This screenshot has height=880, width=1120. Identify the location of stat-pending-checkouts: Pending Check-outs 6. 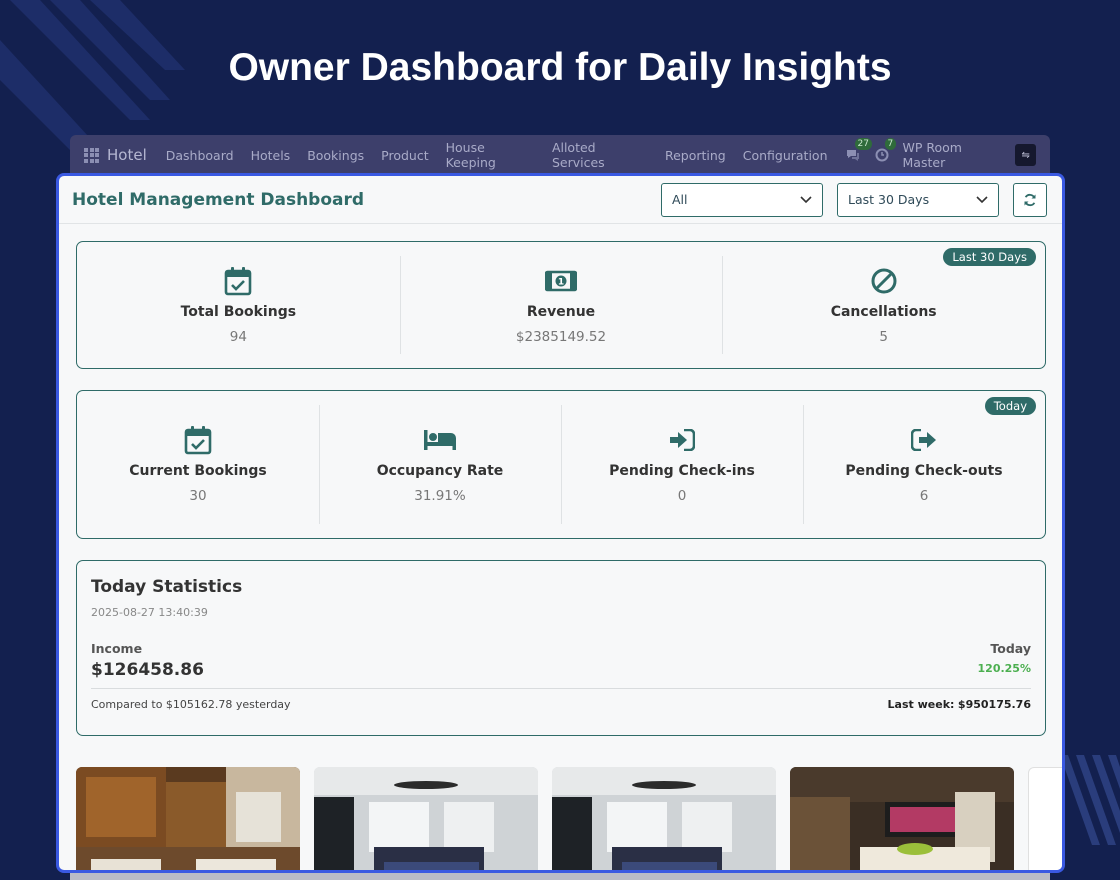
(924, 464).